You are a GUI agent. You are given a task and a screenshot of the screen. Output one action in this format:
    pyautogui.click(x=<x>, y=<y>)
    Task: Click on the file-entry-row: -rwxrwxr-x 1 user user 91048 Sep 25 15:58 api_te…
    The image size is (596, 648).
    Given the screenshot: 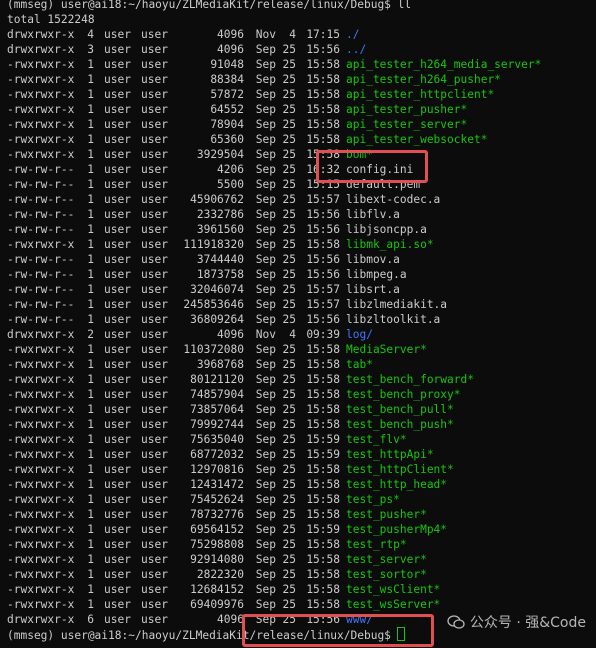 What is the action you would take?
    pyautogui.click(x=301, y=64)
    